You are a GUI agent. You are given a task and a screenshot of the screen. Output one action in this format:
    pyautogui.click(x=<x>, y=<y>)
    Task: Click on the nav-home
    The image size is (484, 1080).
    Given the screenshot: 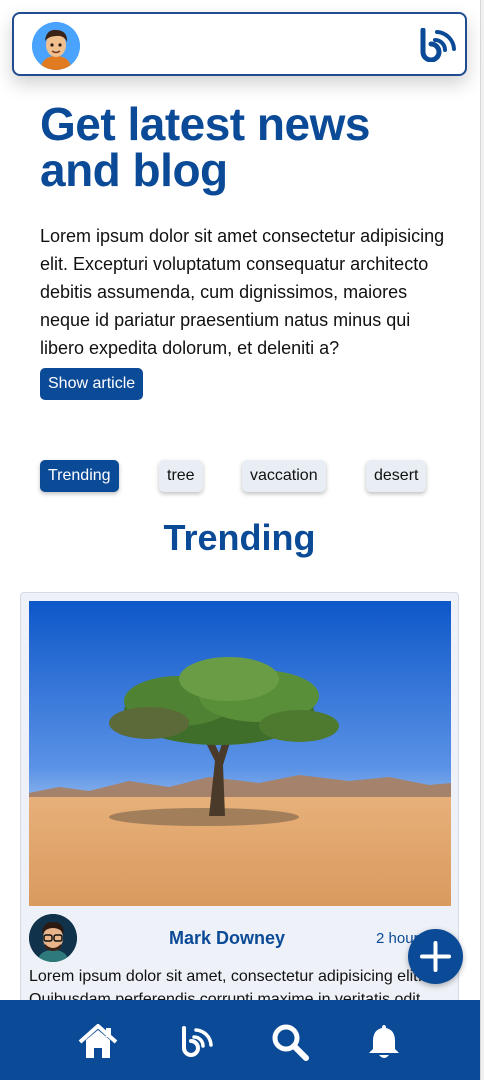 What is the action you would take?
    pyautogui.click(x=98, y=1042)
    